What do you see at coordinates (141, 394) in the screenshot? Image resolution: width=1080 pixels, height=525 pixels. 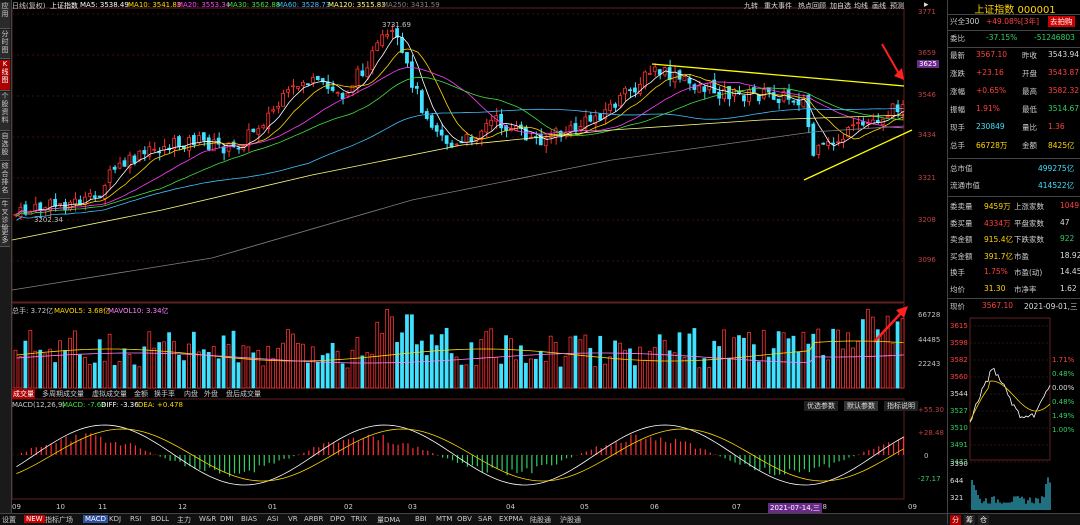 I see `vtab-amount: 金额` at bounding box center [141, 394].